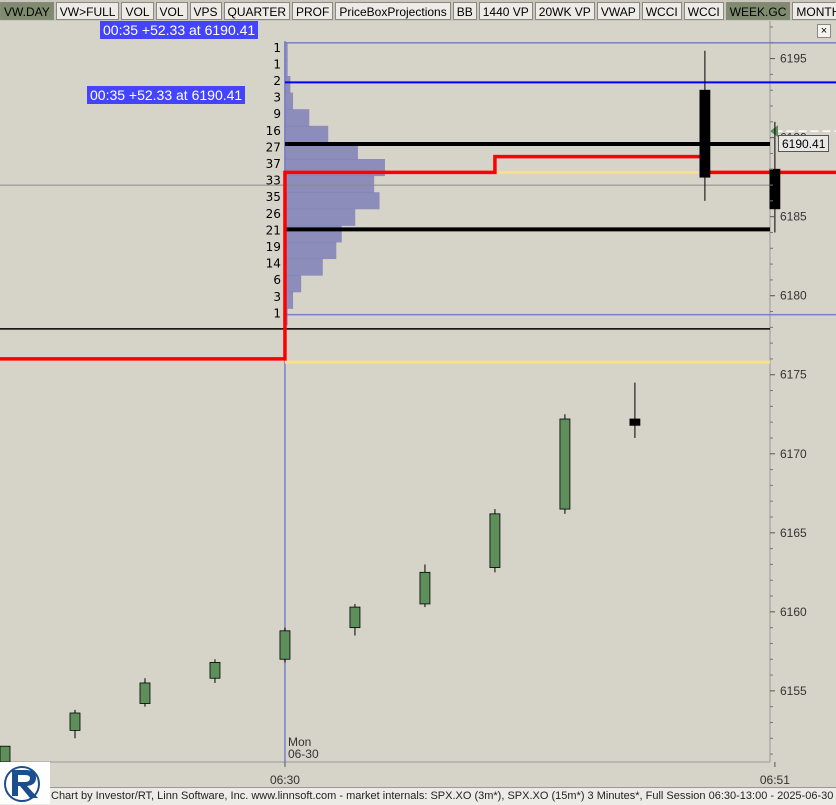  What do you see at coordinates (564, 10) in the screenshot?
I see `toolbar-button-10: 20WK VP` at bounding box center [564, 10].